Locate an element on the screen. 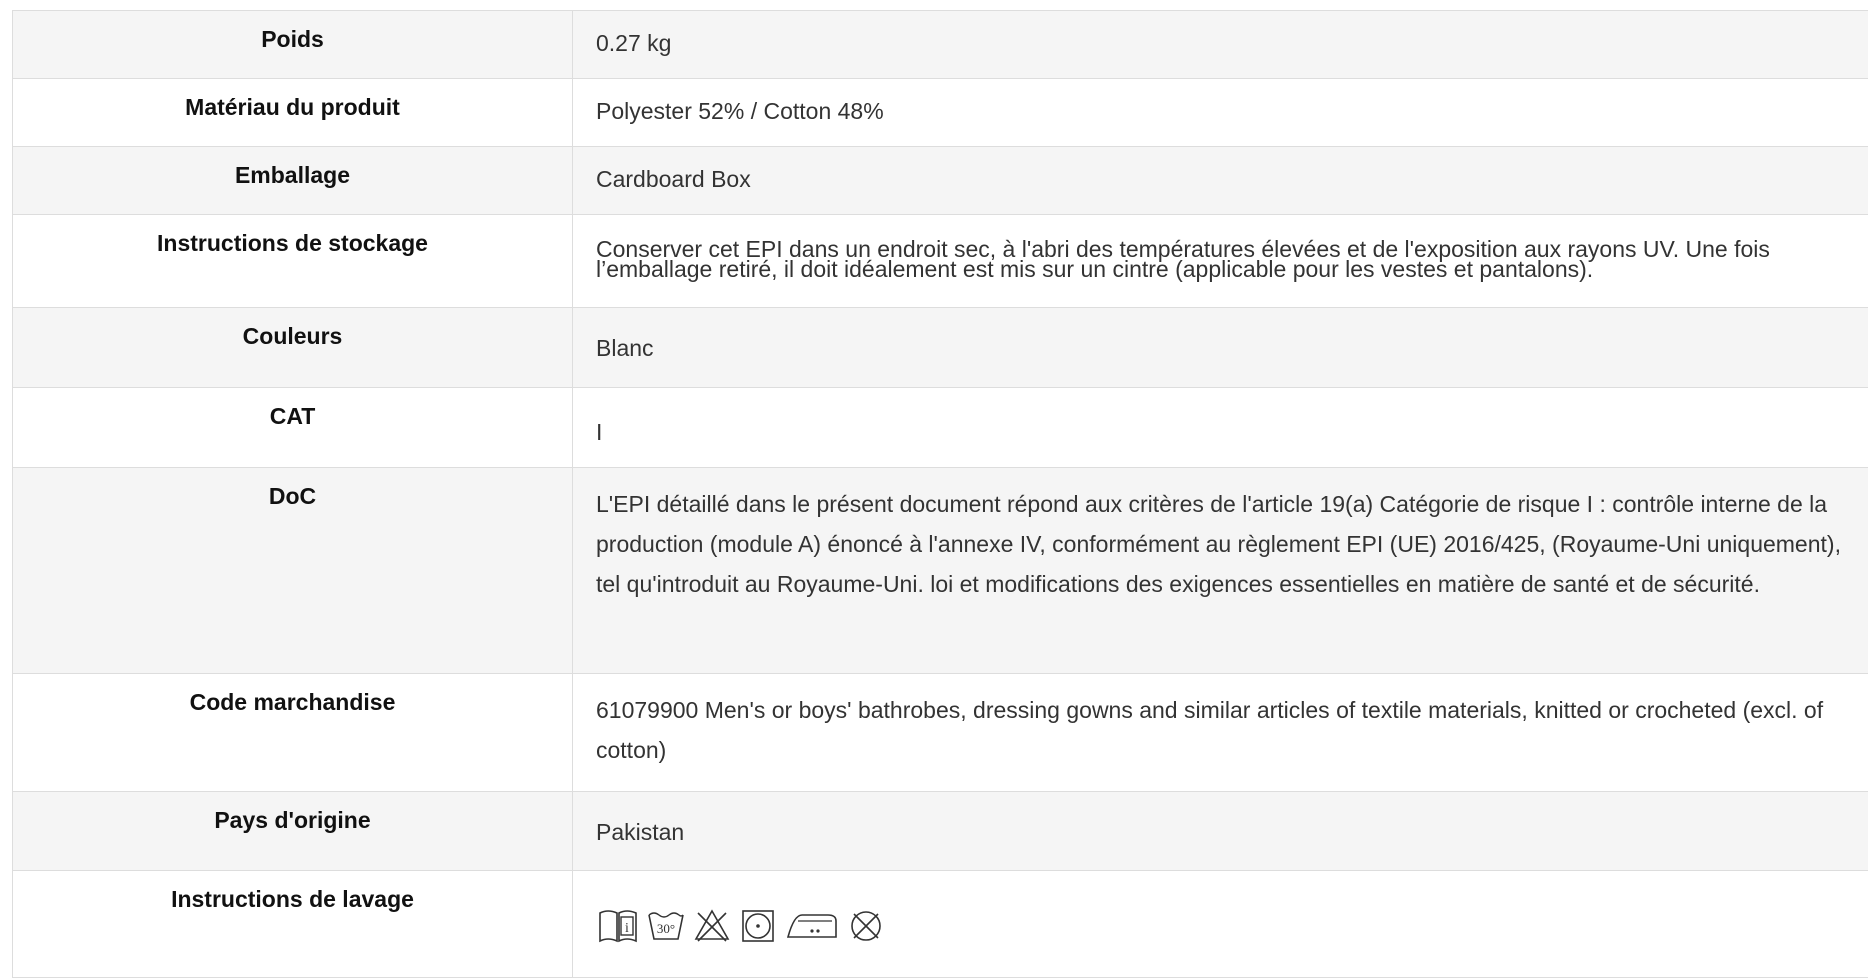 Image resolution: width=1868 pixels, height=980 pixels. read-instructions-icon: i is located at coordinates (618, 926).